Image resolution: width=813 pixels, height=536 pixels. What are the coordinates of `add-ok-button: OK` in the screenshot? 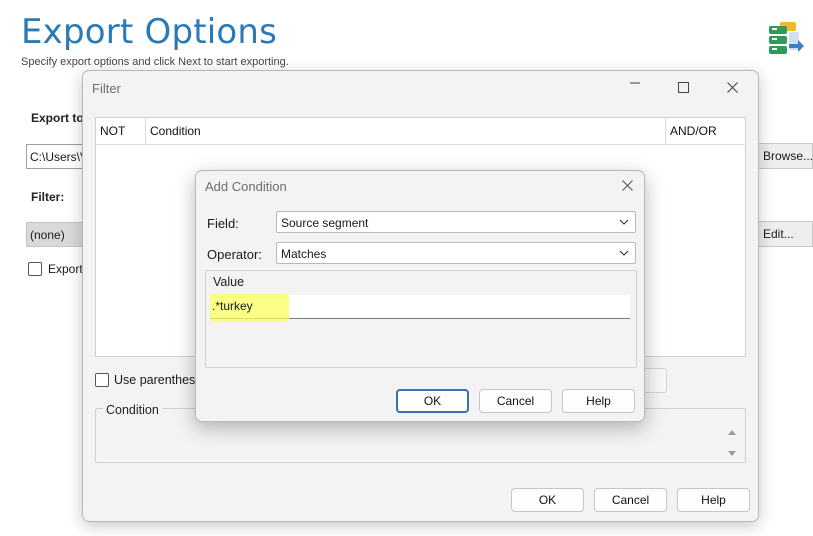 It's located at (432, 401).